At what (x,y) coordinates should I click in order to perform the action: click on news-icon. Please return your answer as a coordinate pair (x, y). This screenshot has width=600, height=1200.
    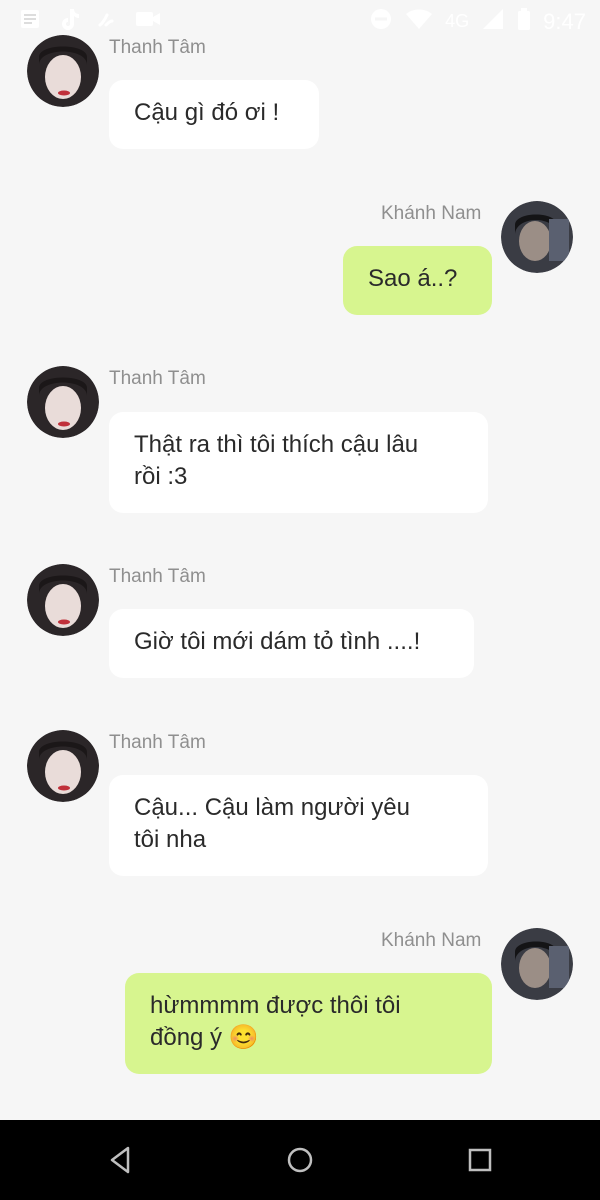
    Looking at the image, I should click on (30, 21).